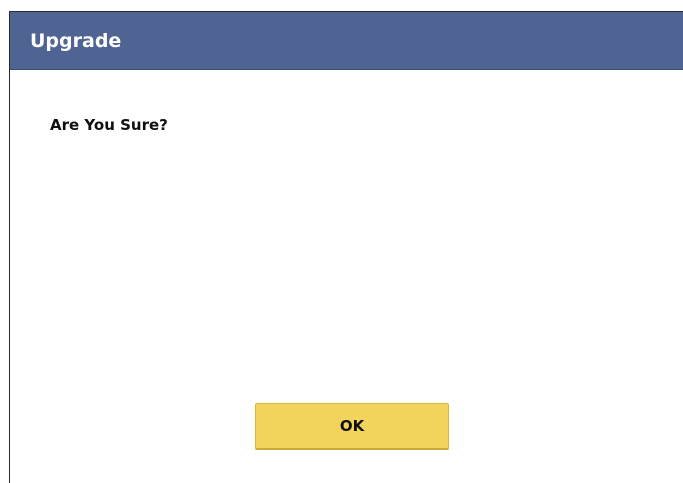  Describe the element at coordinates (352, 426) in the screenshot. I see `ok-button: OK` at that location.